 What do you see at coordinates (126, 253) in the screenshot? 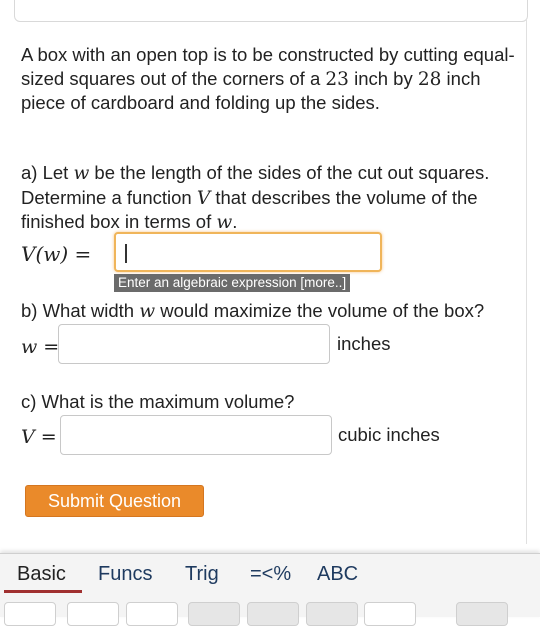
I see `text-caret` at bounding box center [126, 253].